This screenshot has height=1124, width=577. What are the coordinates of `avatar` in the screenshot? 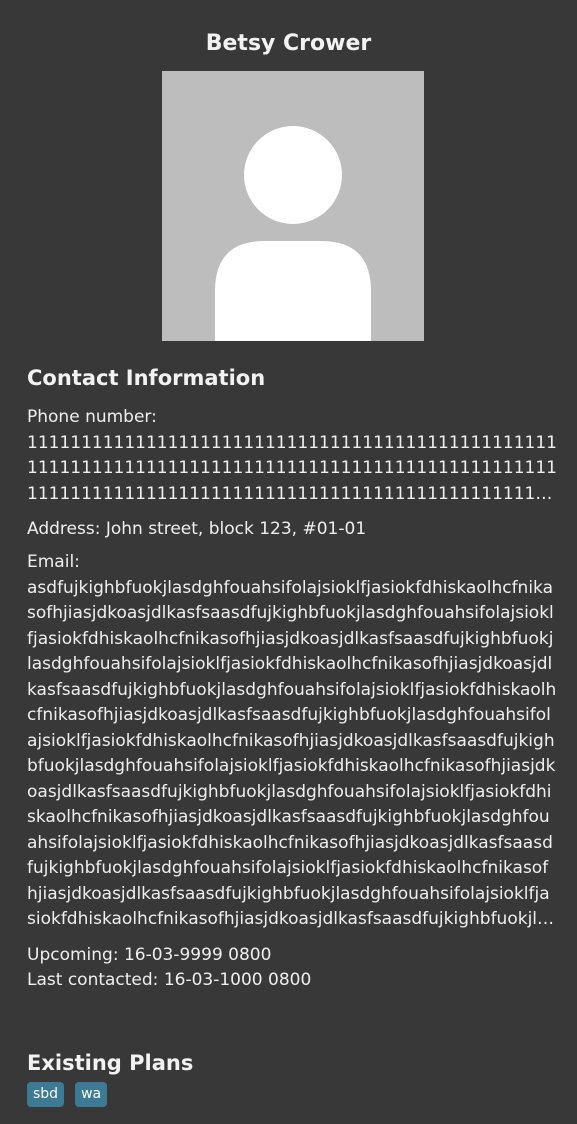 It's located at (293, 206).